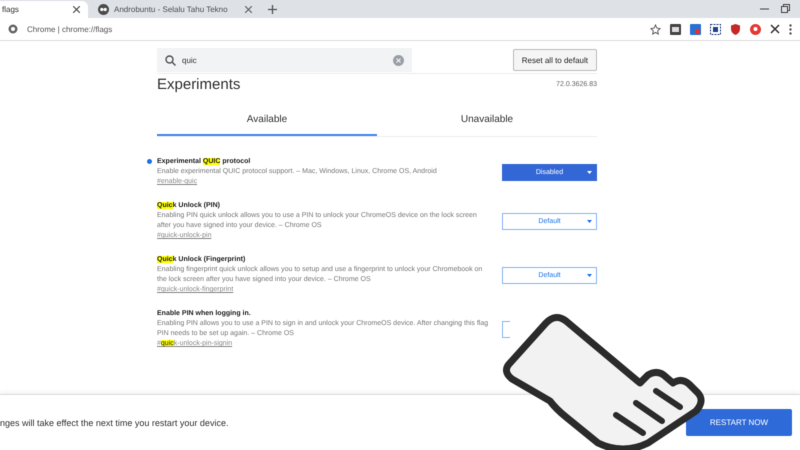 Image resolution: width=800 pixels, height=450 pixels. Describe the element at coordinates (785, 8) in the screenshot. I see `restore-icon` at that location.